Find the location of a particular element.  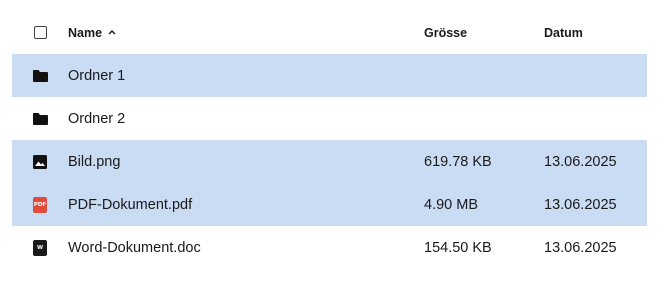

word-icon: W is located at coordinates (40, 248).